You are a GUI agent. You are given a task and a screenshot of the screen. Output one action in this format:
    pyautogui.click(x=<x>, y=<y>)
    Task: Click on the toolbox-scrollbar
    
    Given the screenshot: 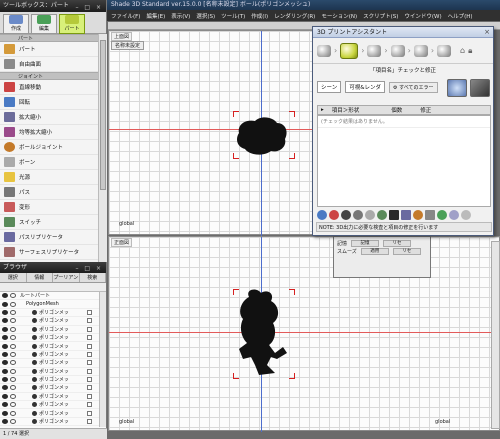 What is the action you would take?
    pyautogui.click(x=102, y=148)
    